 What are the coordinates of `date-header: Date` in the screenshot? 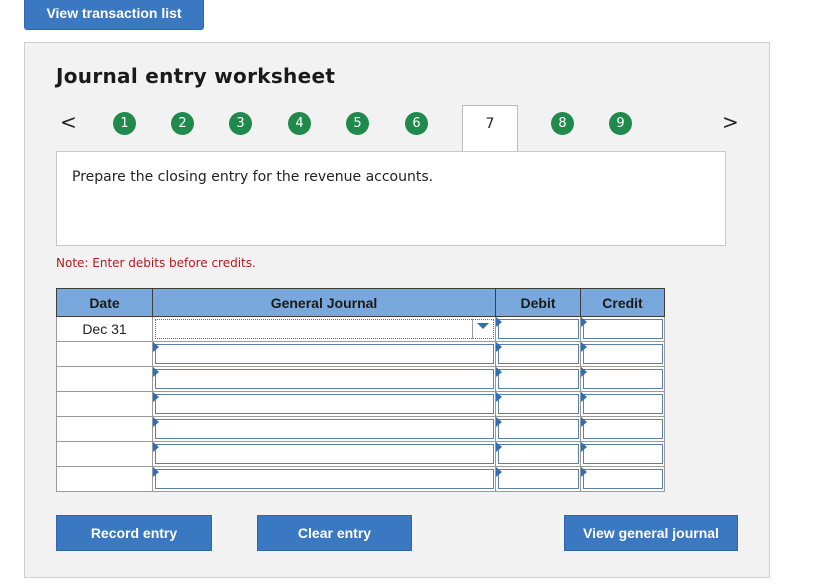 It's located at (104, 302).